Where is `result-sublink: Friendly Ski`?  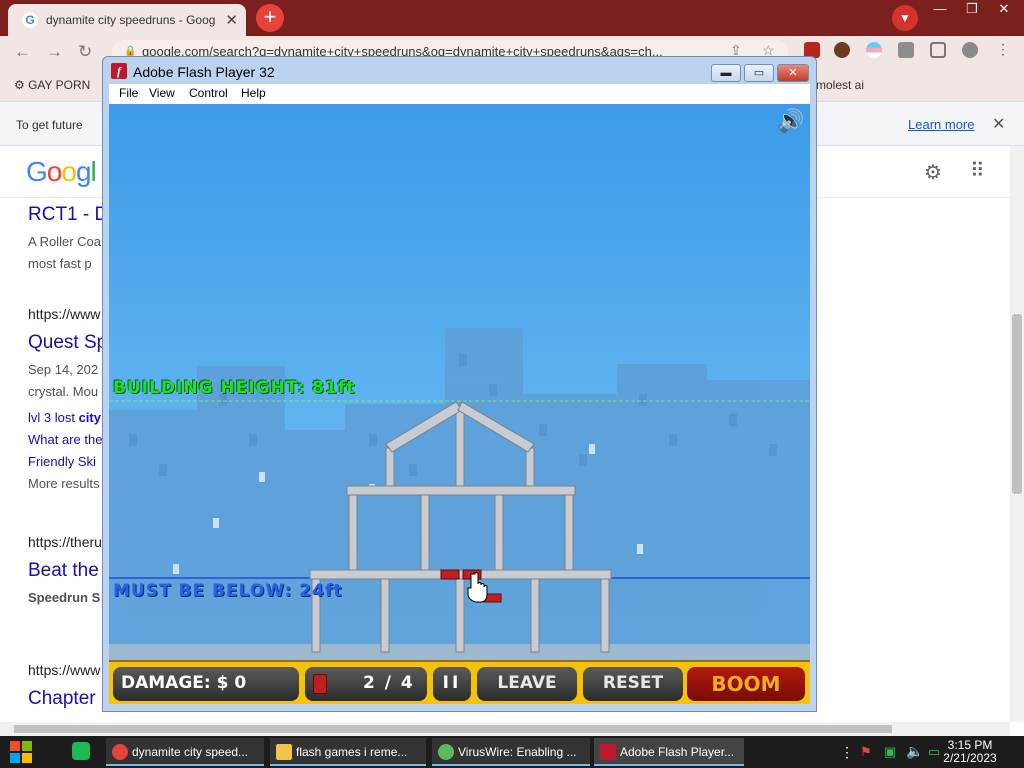 result-sublink: Friendly Ski is located at coordinates (62, 461).